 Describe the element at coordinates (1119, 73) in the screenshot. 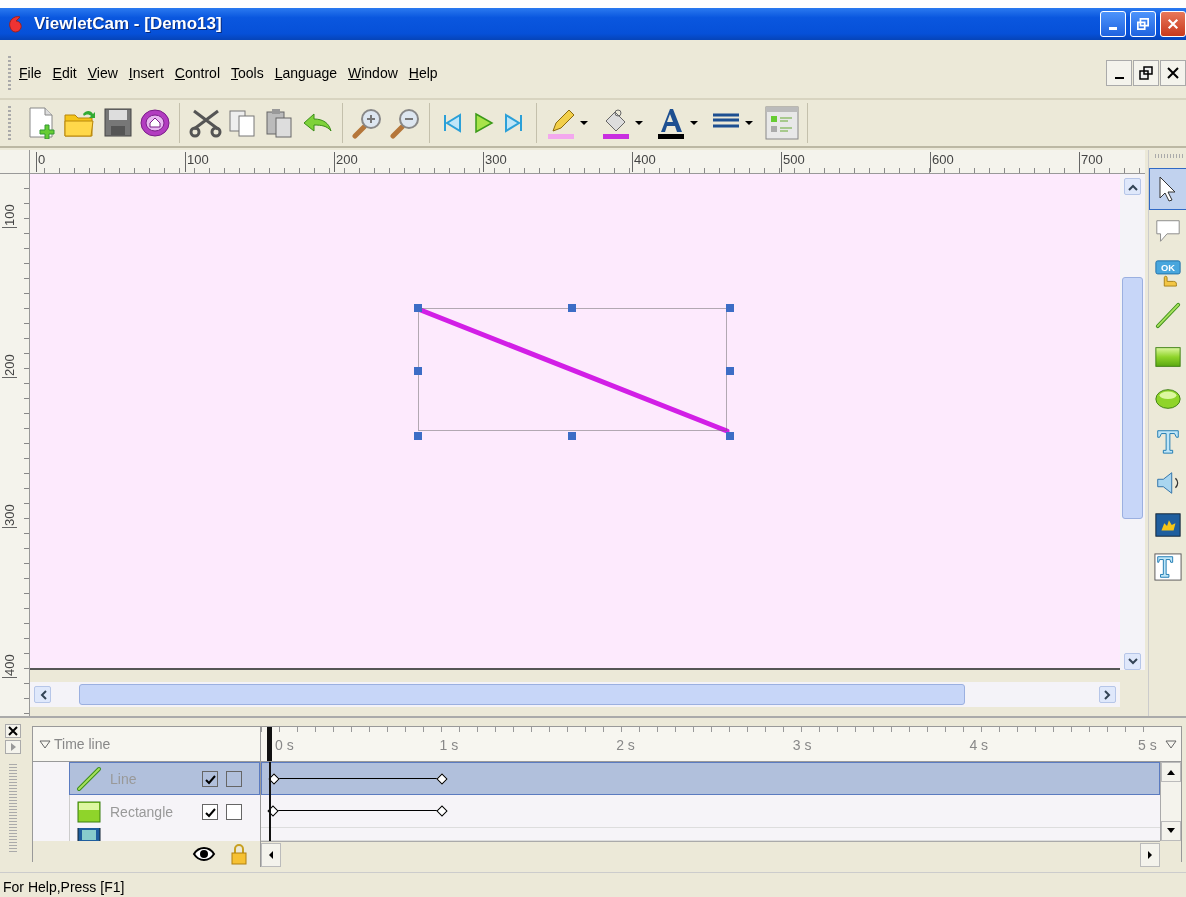

I see `document-minimize-button` at that location.